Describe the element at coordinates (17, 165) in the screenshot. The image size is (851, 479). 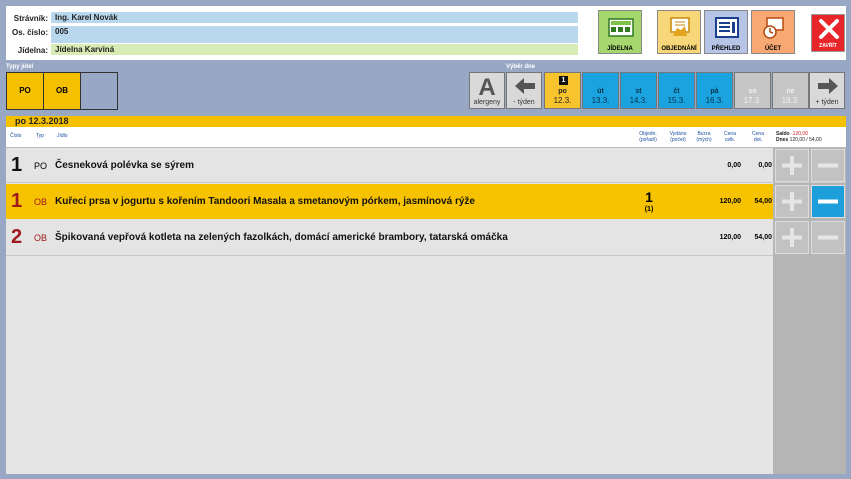
I see `meal-number: 1` at that location.